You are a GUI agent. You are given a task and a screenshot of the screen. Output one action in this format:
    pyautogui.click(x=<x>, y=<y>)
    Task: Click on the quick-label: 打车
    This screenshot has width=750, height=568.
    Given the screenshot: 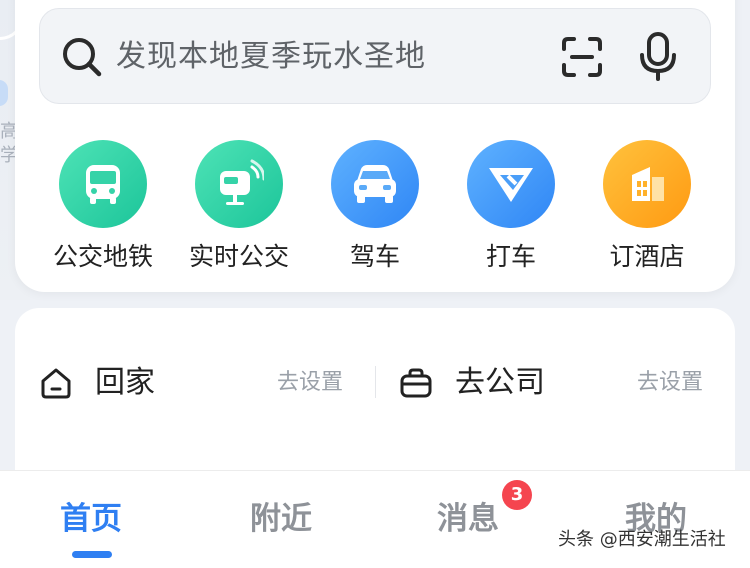 What is the action you would take?
    pyautogui.click(x=510, y=256)
    